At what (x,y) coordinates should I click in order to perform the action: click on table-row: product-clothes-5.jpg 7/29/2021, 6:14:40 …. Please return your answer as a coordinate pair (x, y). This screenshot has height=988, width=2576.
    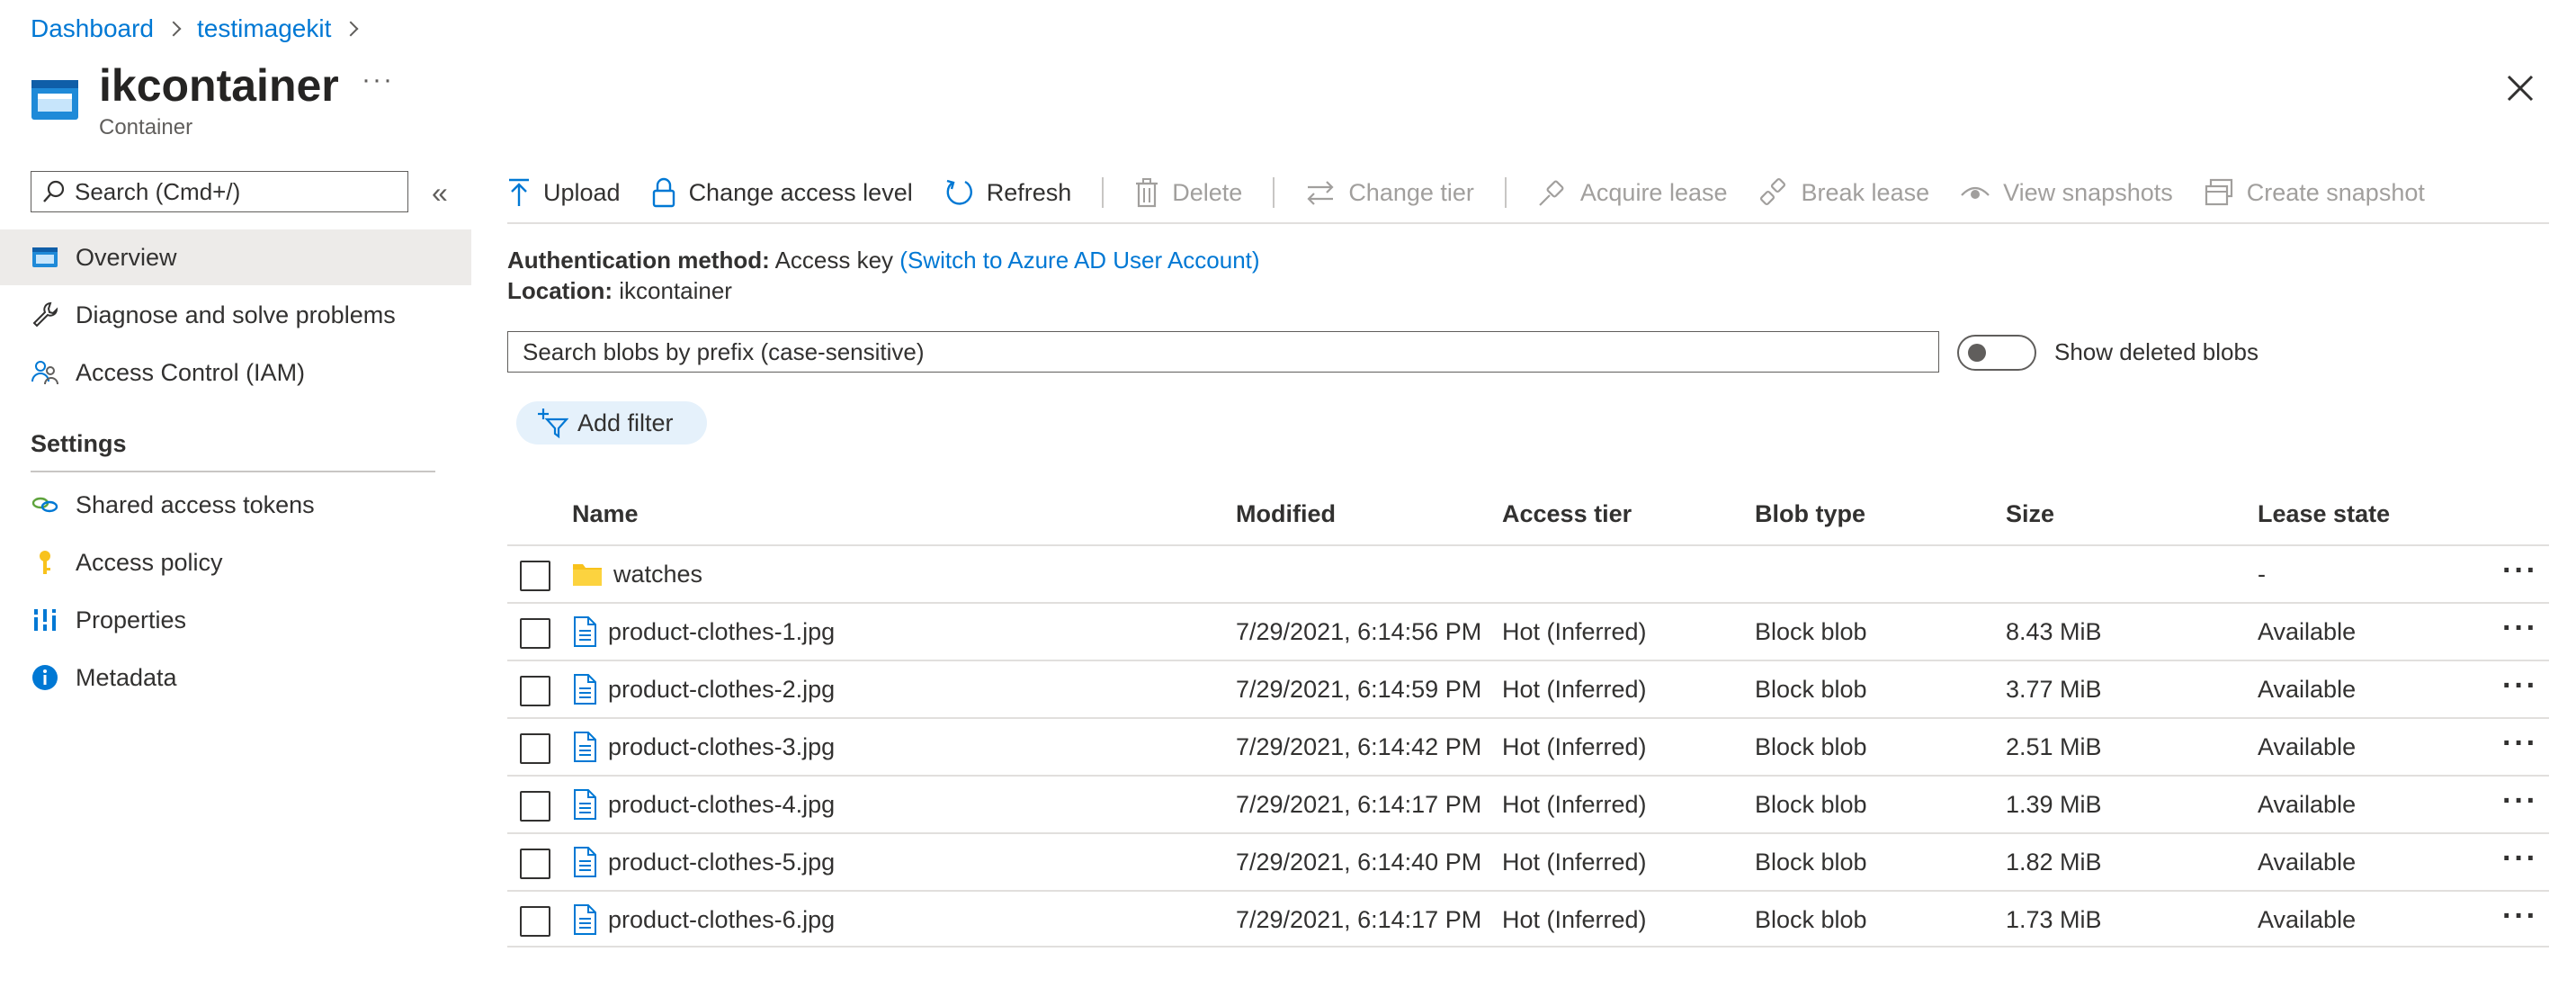
    Looking at the image, I should click on (1528, 861).